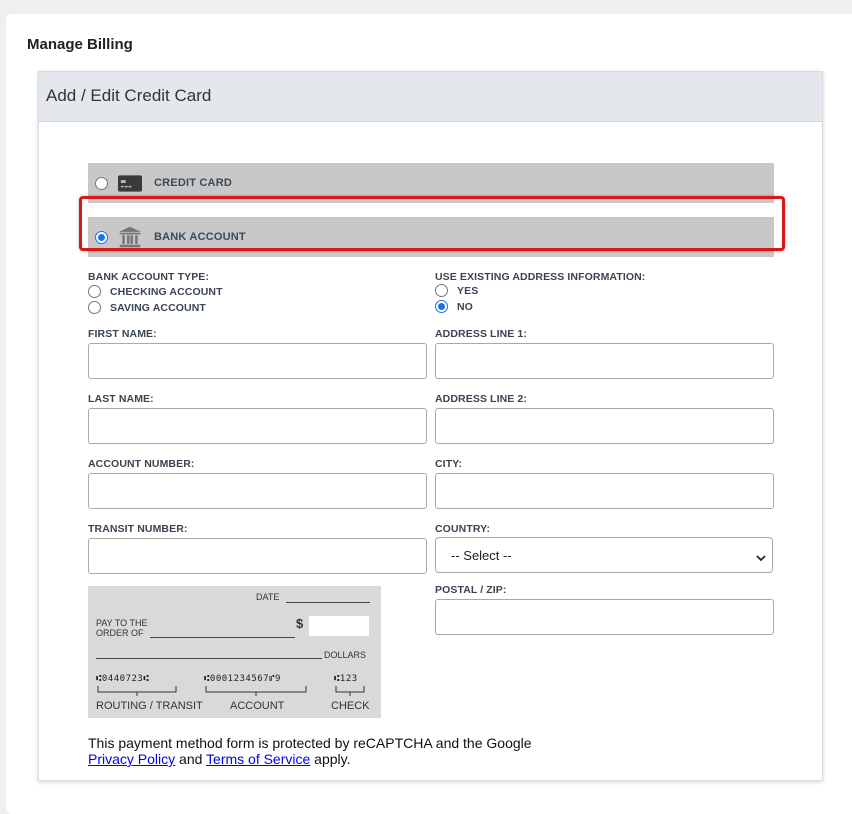 This screenshot has height=814, width=852. Describe the element at coordinates (300, 623) in the screenshot. I see `check-dollar-sign: $` at that location.